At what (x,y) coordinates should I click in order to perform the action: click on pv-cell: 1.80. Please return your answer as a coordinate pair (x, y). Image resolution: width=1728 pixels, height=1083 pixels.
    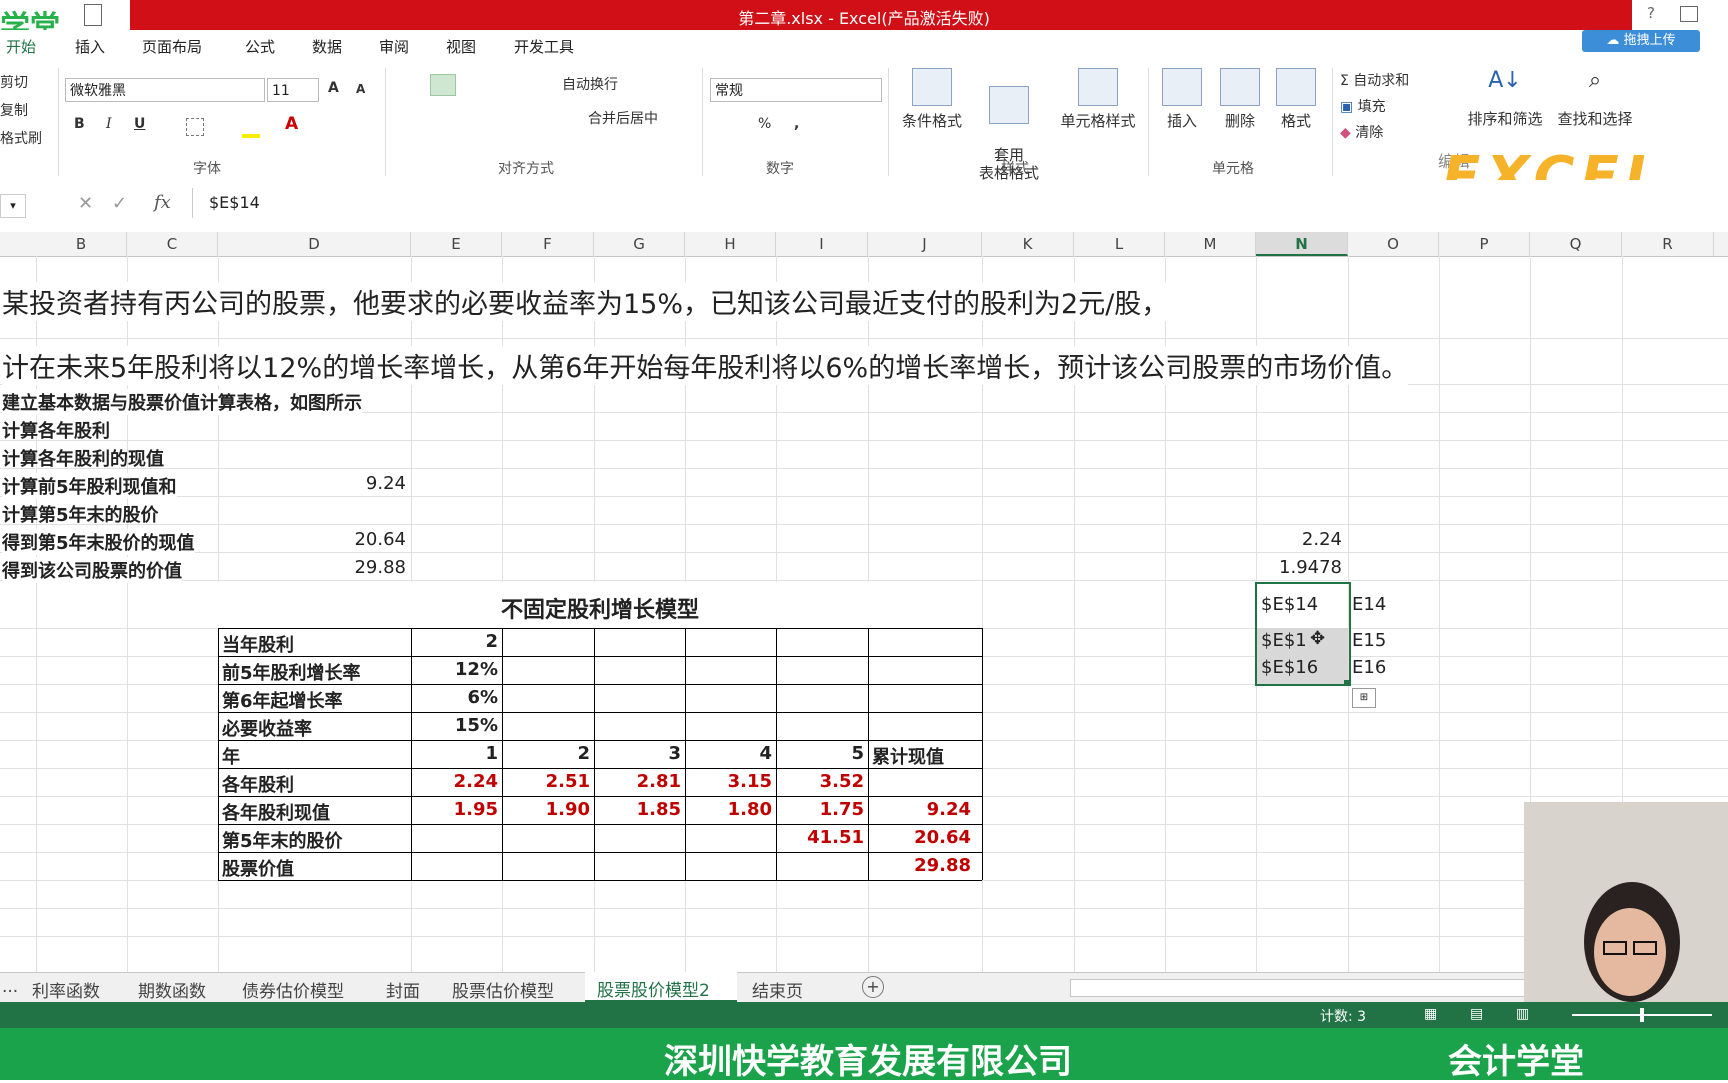
    Looking at the image, I should click on (749, 809).